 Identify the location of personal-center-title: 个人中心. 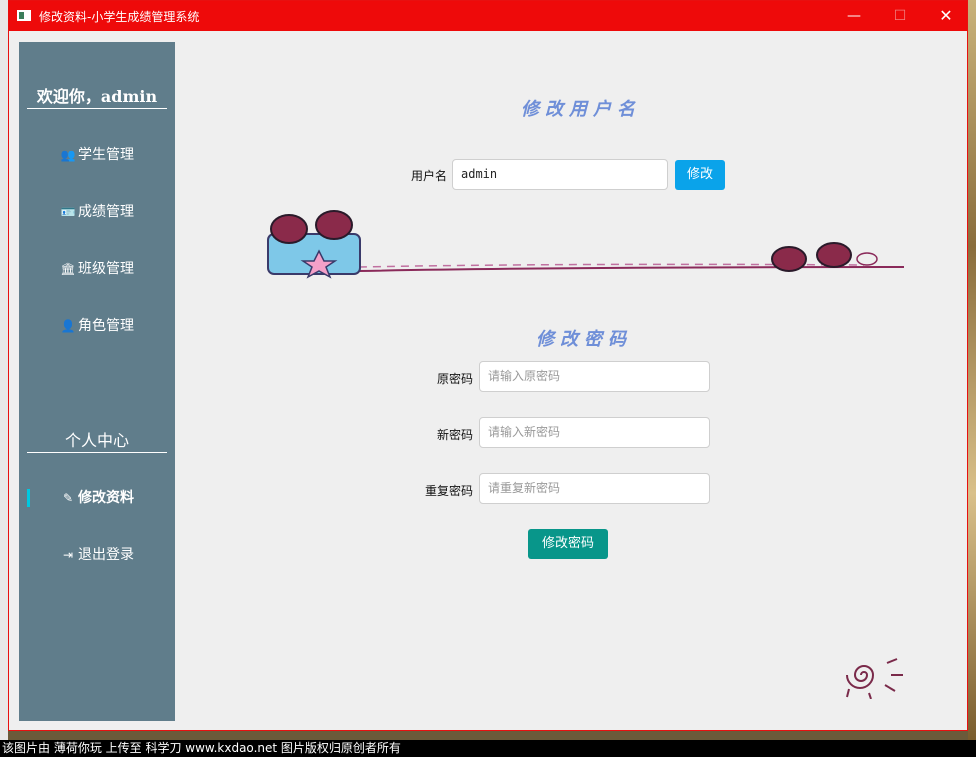
(97, 440).